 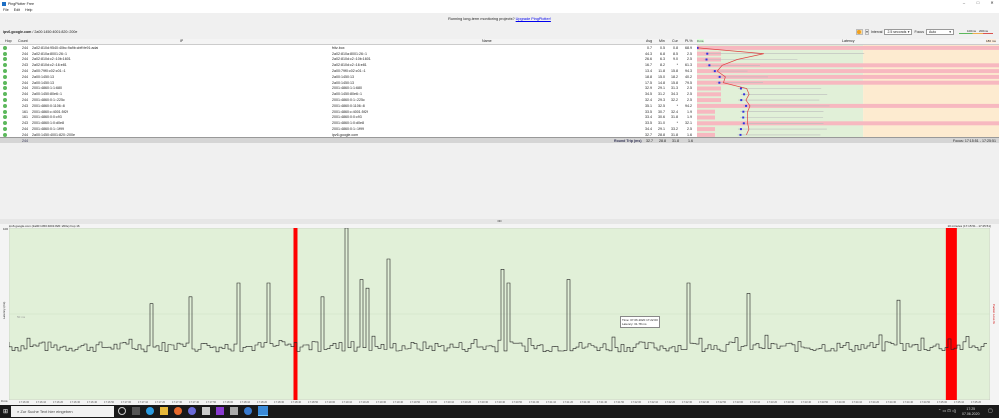 What do you see at coordinates (62, 411) in the screenshot?
I see `taskbar-search: ⌕ Zur Suche Text hier eingeben` at bounding box center [62, 411].